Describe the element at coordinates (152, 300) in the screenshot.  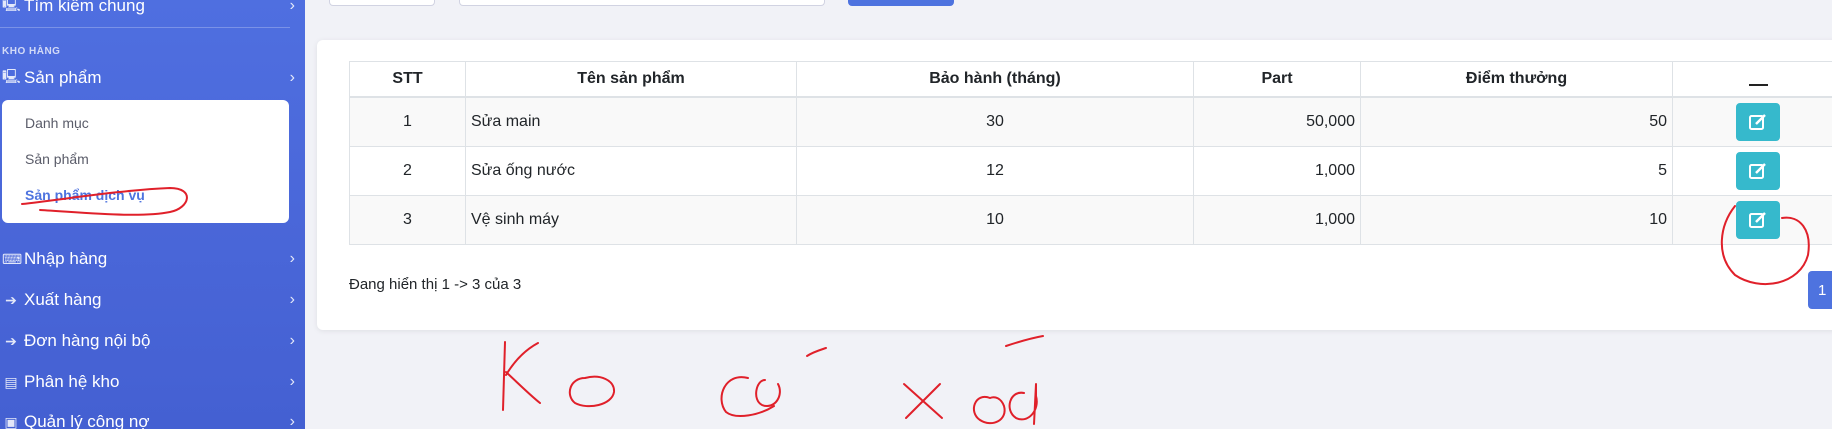
I see `sidebar-item-export: ➔ Xuất hàng ›` at that location.